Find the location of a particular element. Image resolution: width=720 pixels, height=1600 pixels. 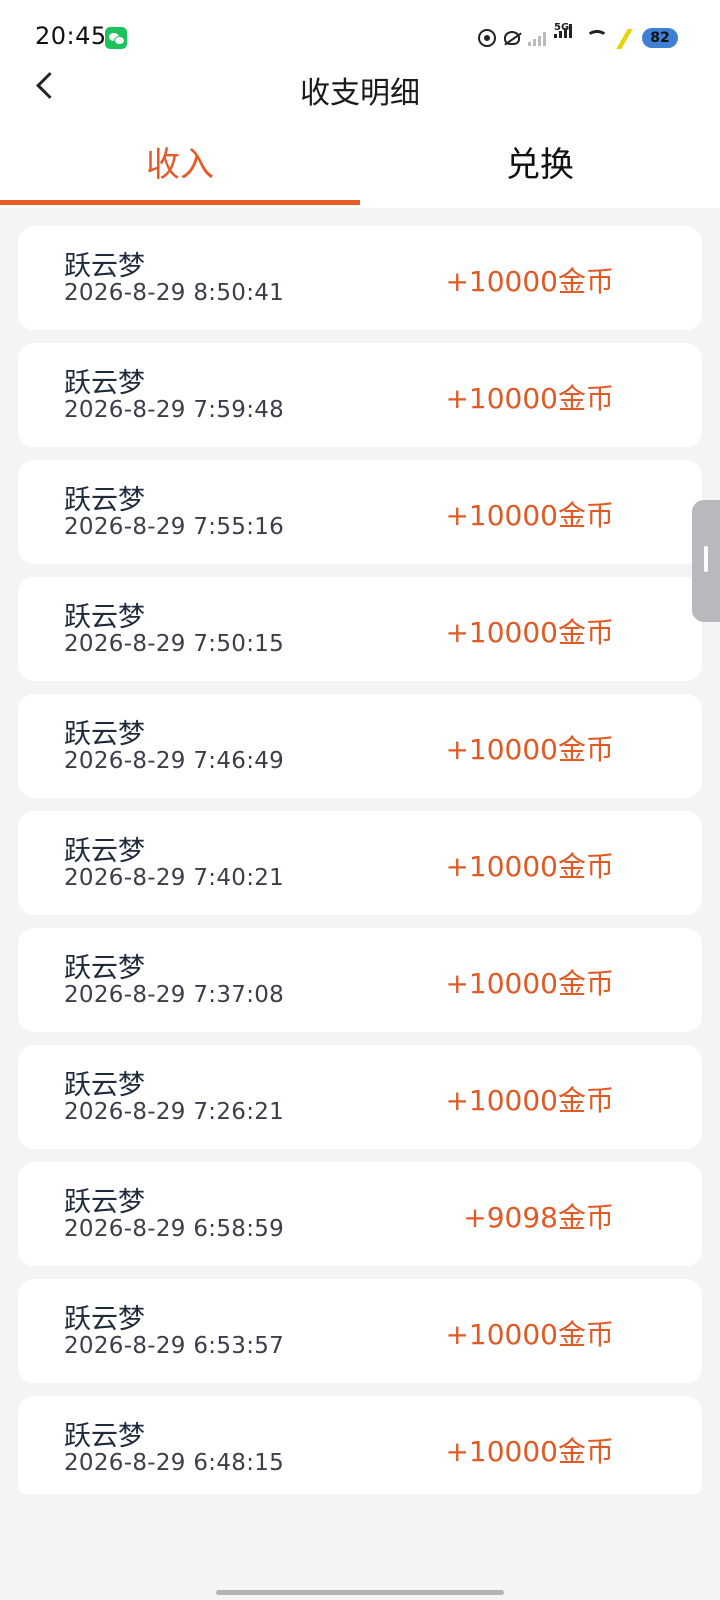

wifi-icon is located at coordinates (597, 38).